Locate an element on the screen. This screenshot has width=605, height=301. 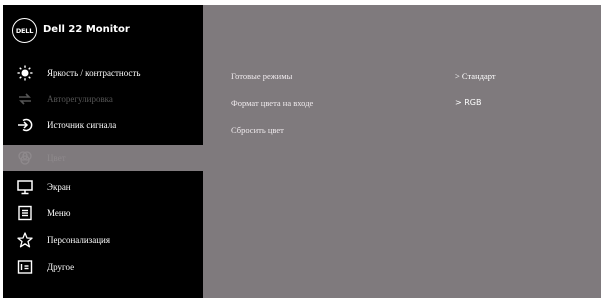
menu-item-auto-adjust: Авторегулировка is located at coordinates (103, 99).